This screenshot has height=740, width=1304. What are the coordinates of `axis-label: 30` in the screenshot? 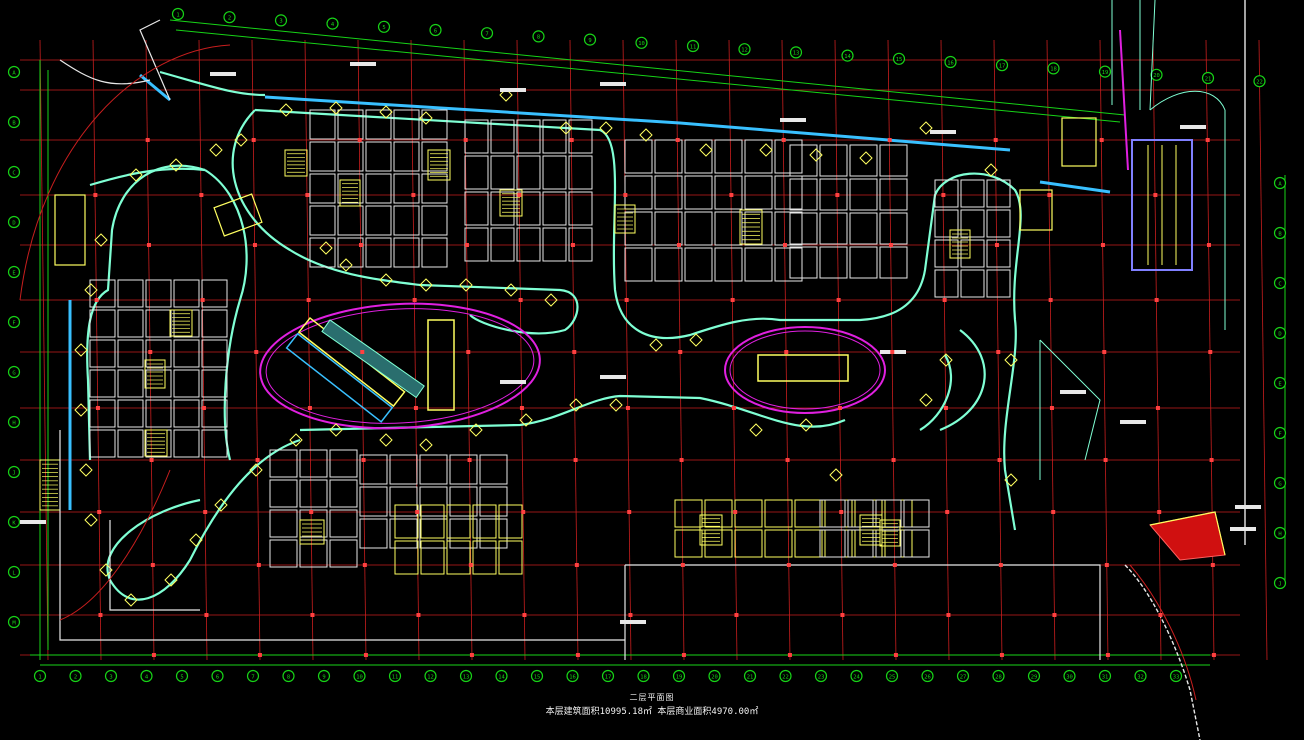 It's located at (1069, 677).